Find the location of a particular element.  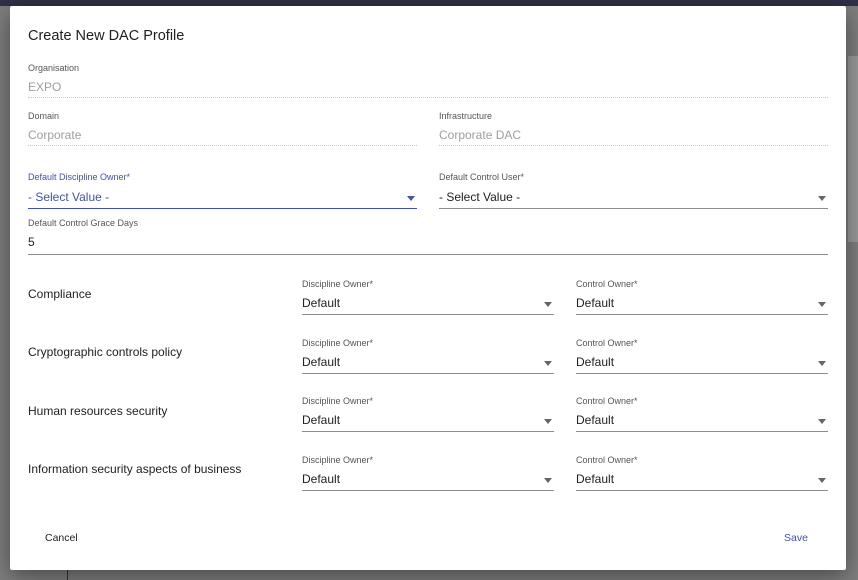

grace-days-value: 5 is located at coordinates (31, 242).